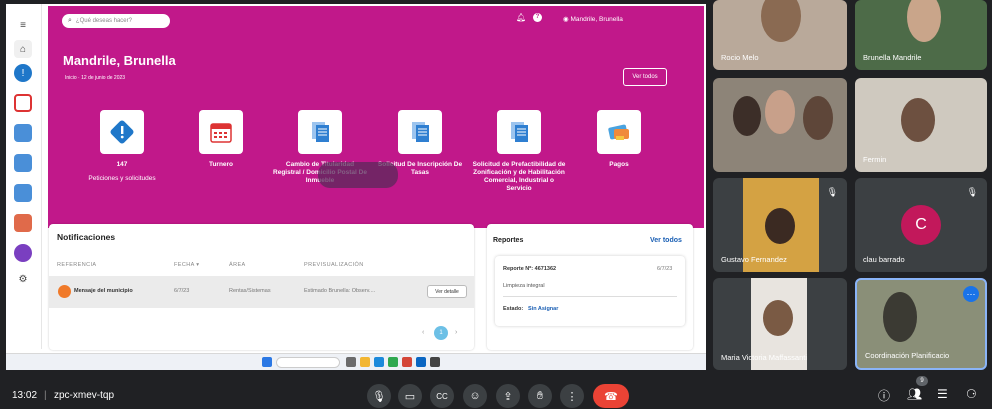 This screenshot has height=409, width=992. What do you see at coordinates (508, 396) in the screenshot?
I see `present-button: ⇪` at bounding box center [508, 396].